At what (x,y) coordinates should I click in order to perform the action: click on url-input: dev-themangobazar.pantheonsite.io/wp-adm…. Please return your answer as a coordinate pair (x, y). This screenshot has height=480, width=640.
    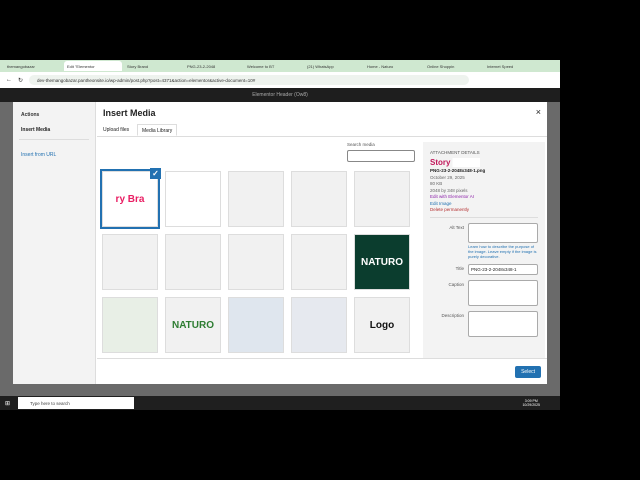
    Looking at the image, I should click on (249, 80).